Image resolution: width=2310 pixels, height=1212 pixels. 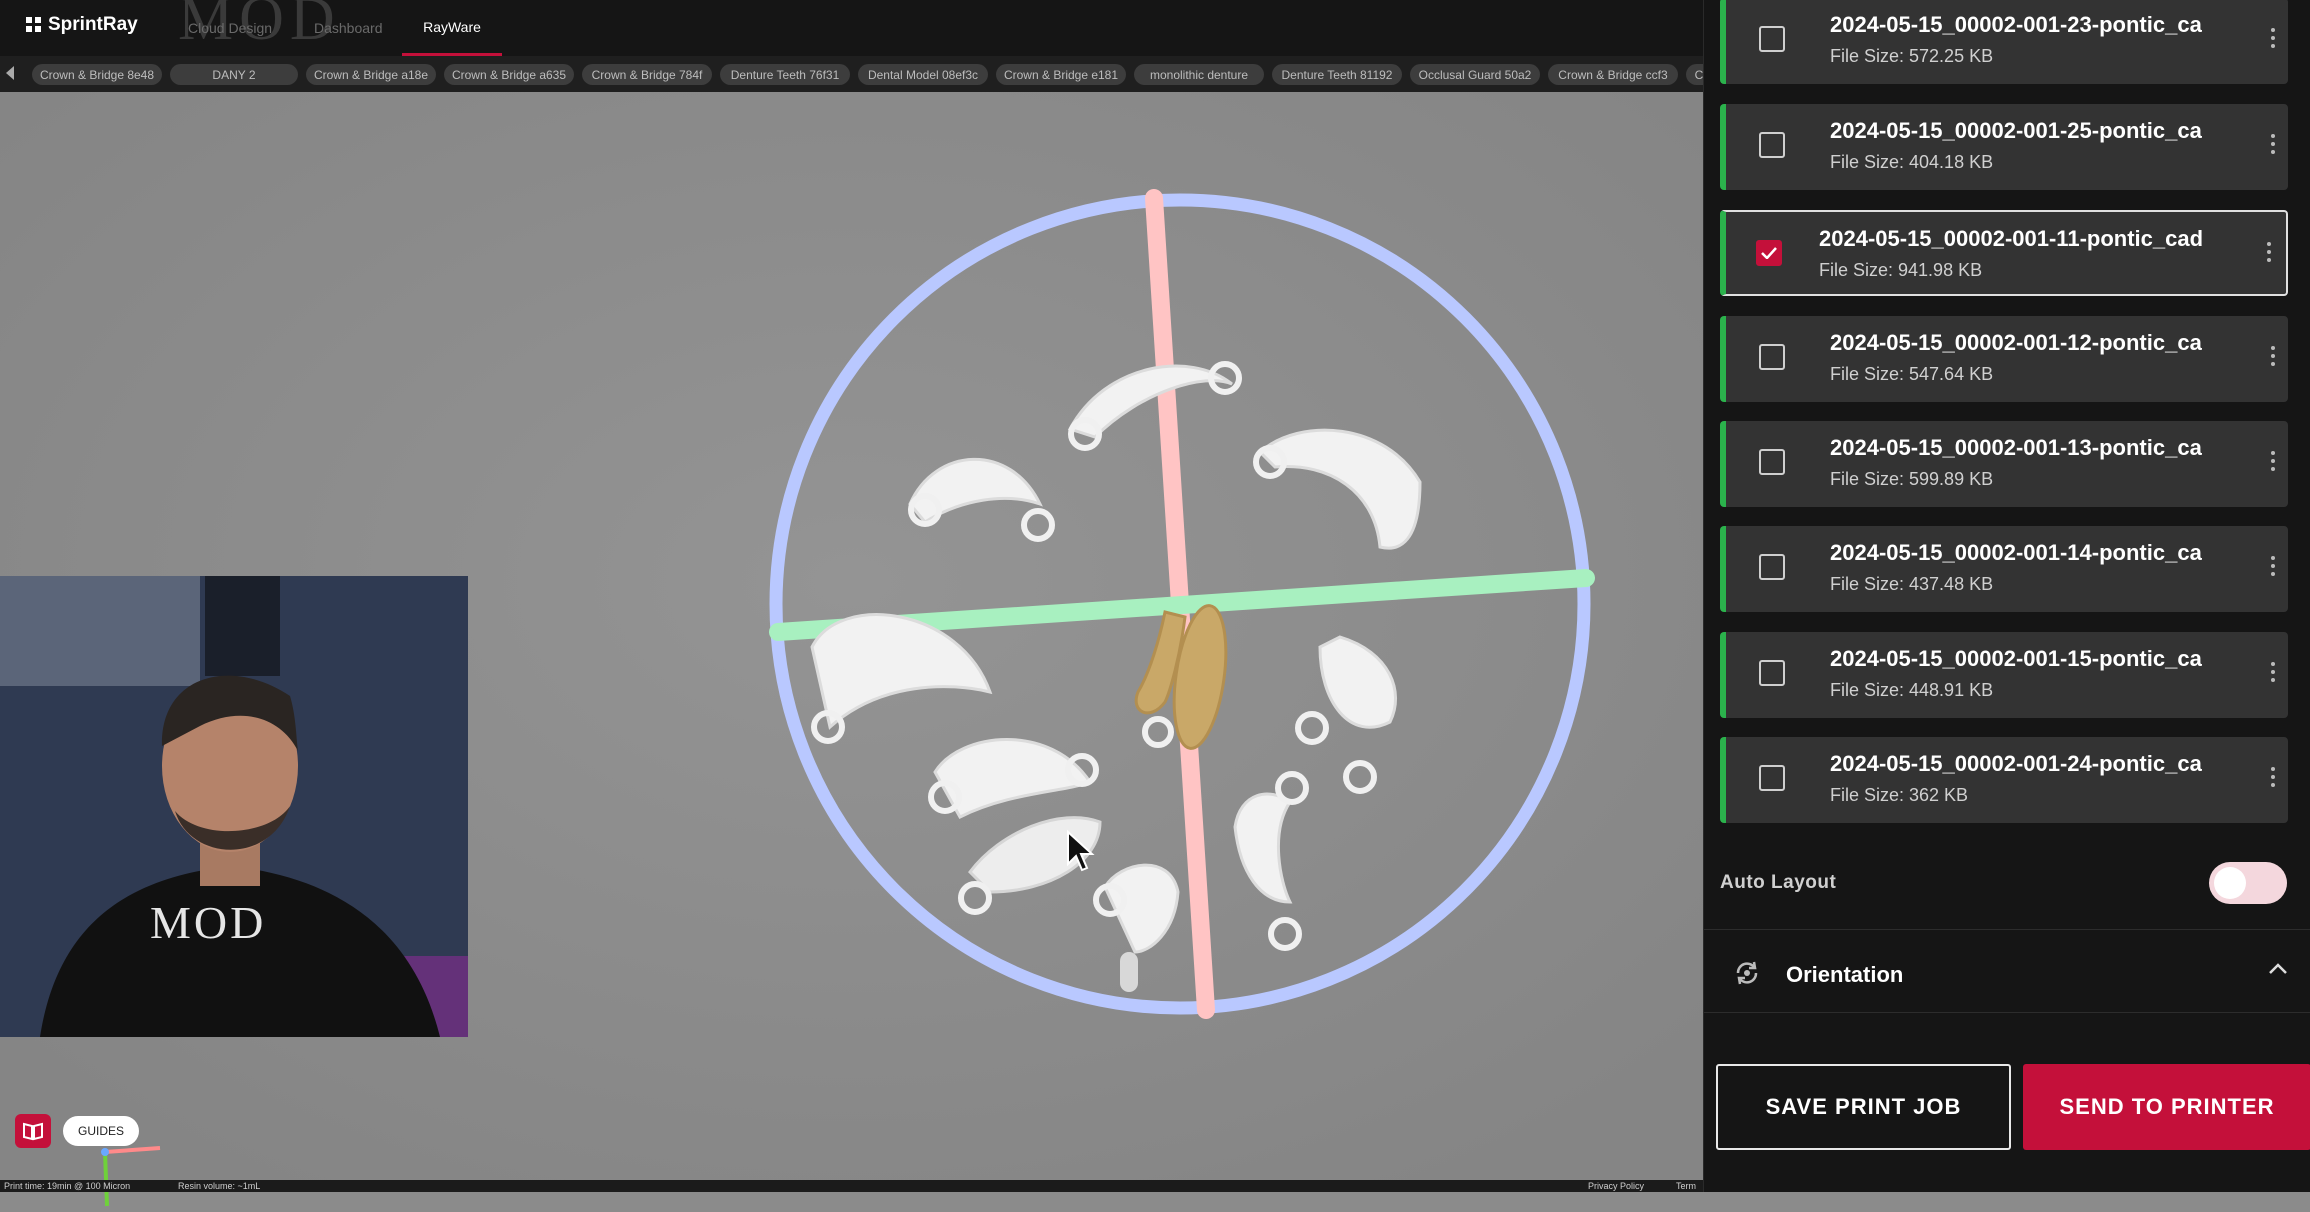 What do you see at coordinates (2016, 447) in the screenshot?
I see `file-name: 2024-05-15_00002-001-13-pontic_ca` at bounding box center [2016, 447].